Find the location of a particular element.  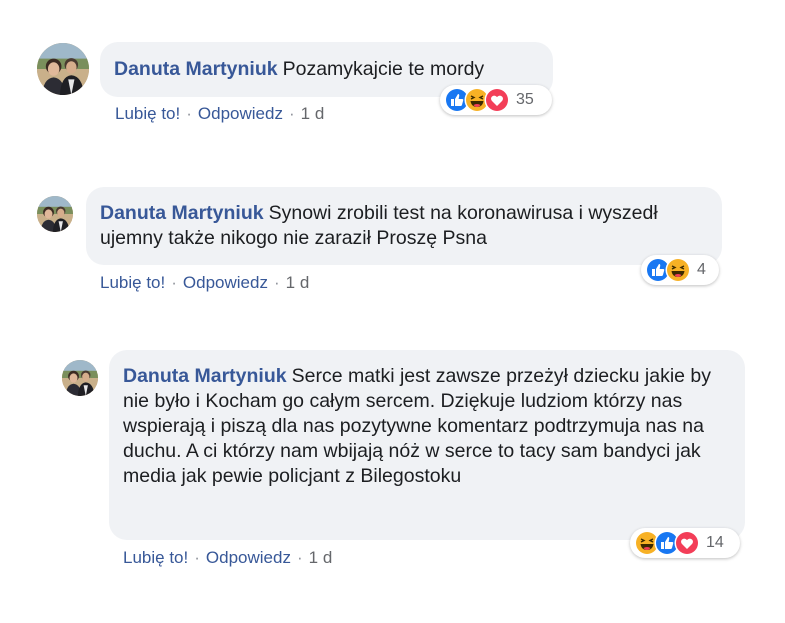

comment-text: Pozamykajcie te mordy is located at coordinates (383, 69).